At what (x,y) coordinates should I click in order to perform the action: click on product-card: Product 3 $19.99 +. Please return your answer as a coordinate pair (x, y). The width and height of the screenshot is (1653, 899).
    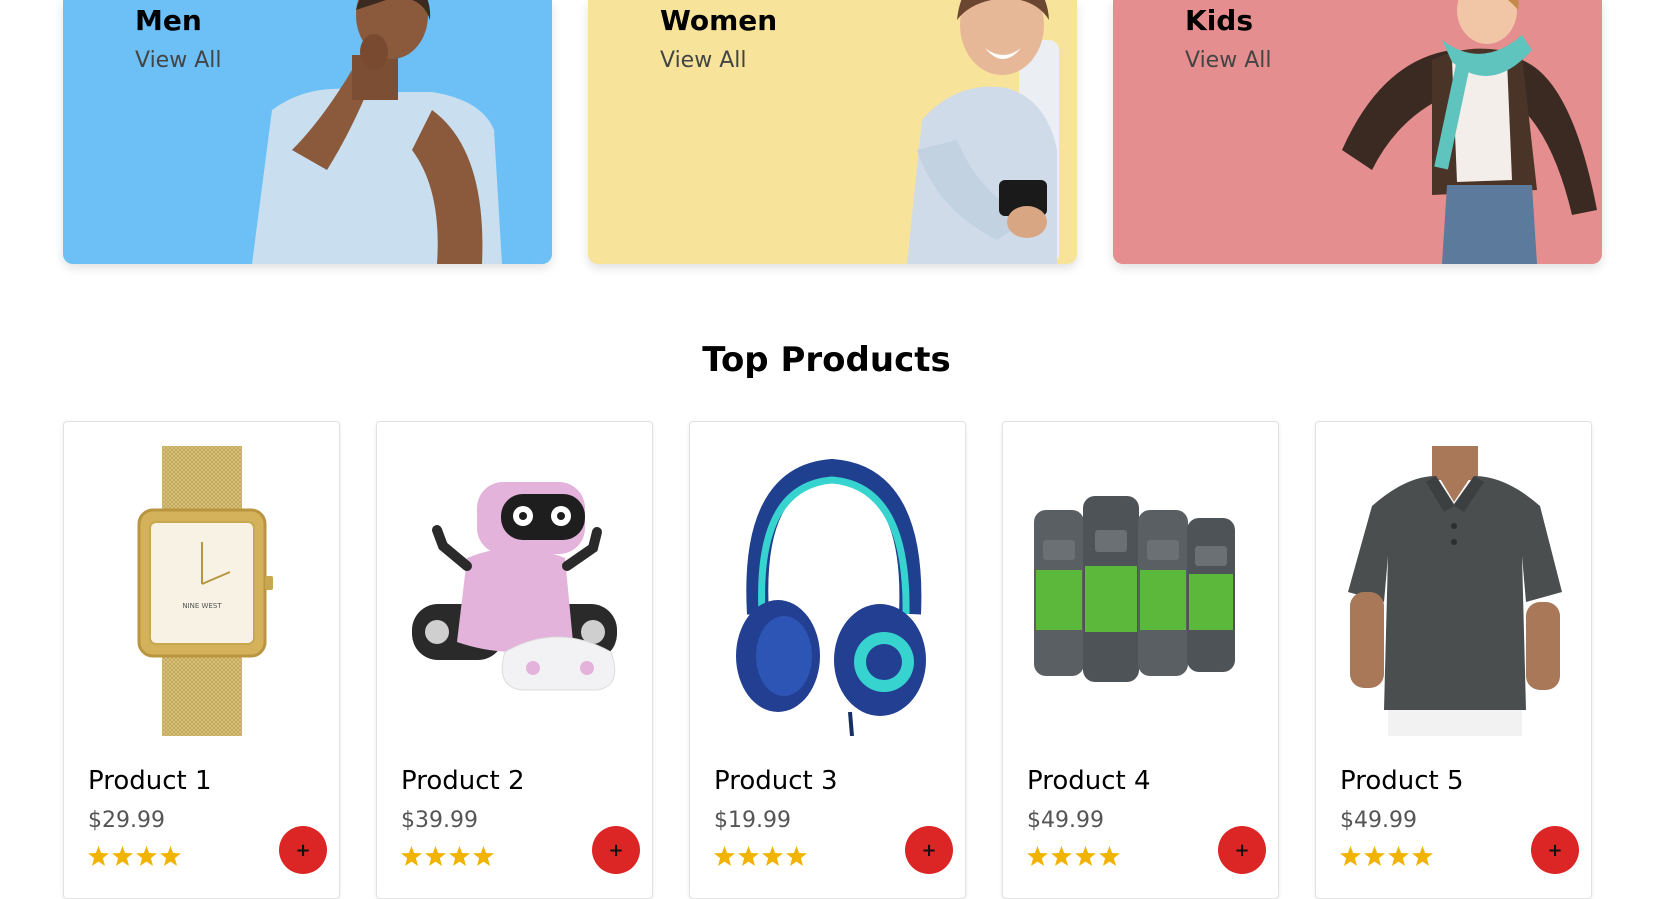
    Looking at the image, I should click on (827, 660).